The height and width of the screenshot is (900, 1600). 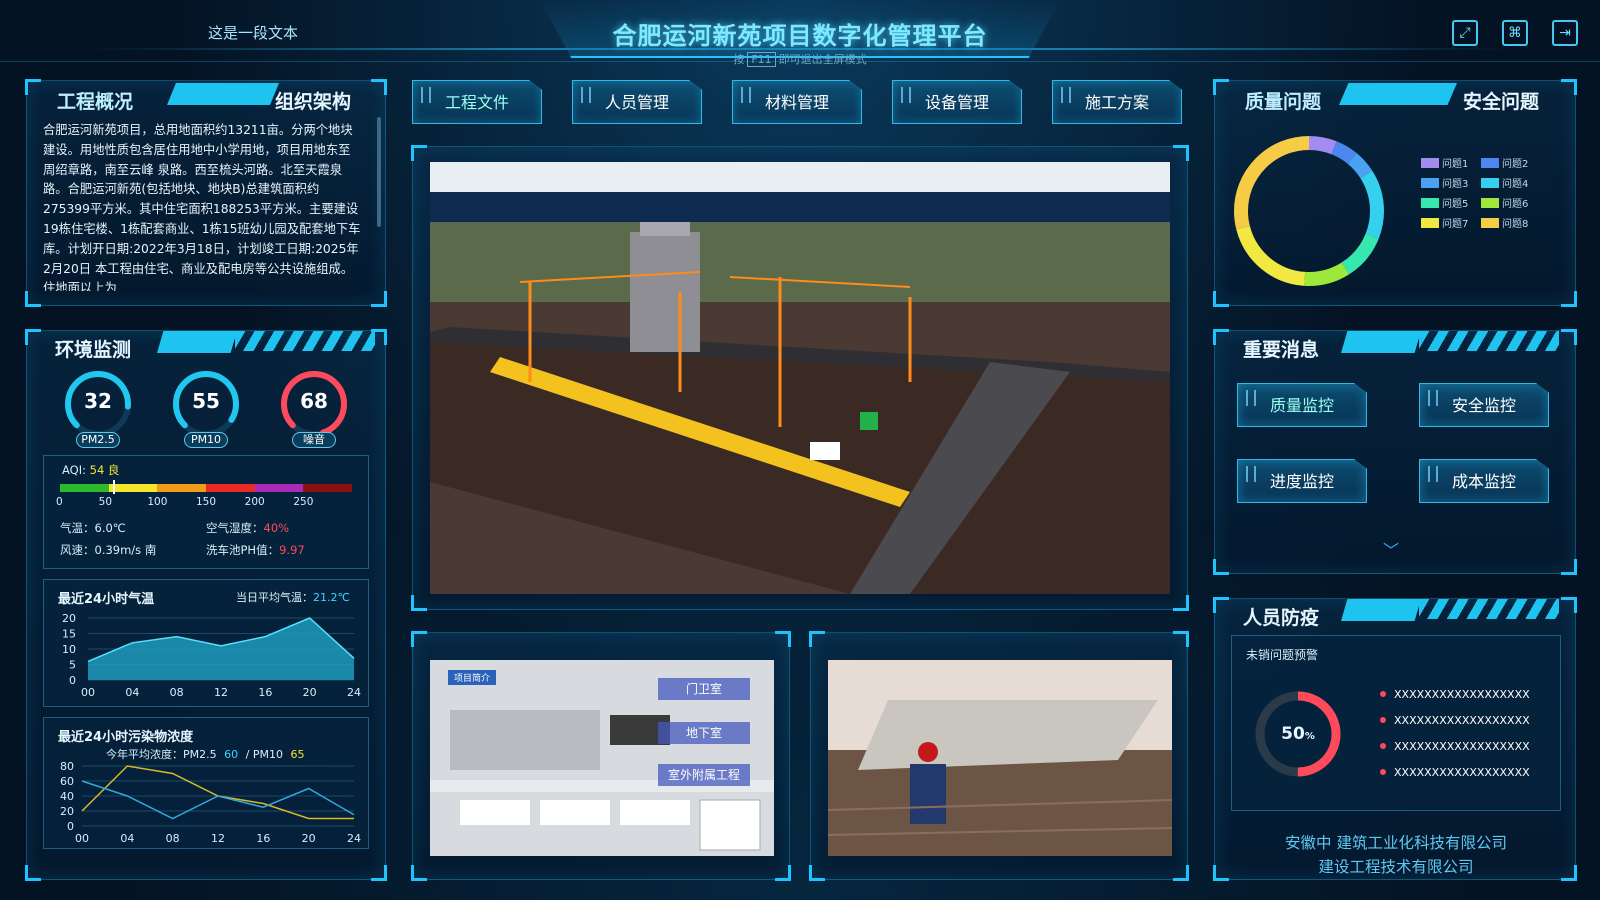 I want to click on tab-label: 材料管理, so click(x=796, y=102).